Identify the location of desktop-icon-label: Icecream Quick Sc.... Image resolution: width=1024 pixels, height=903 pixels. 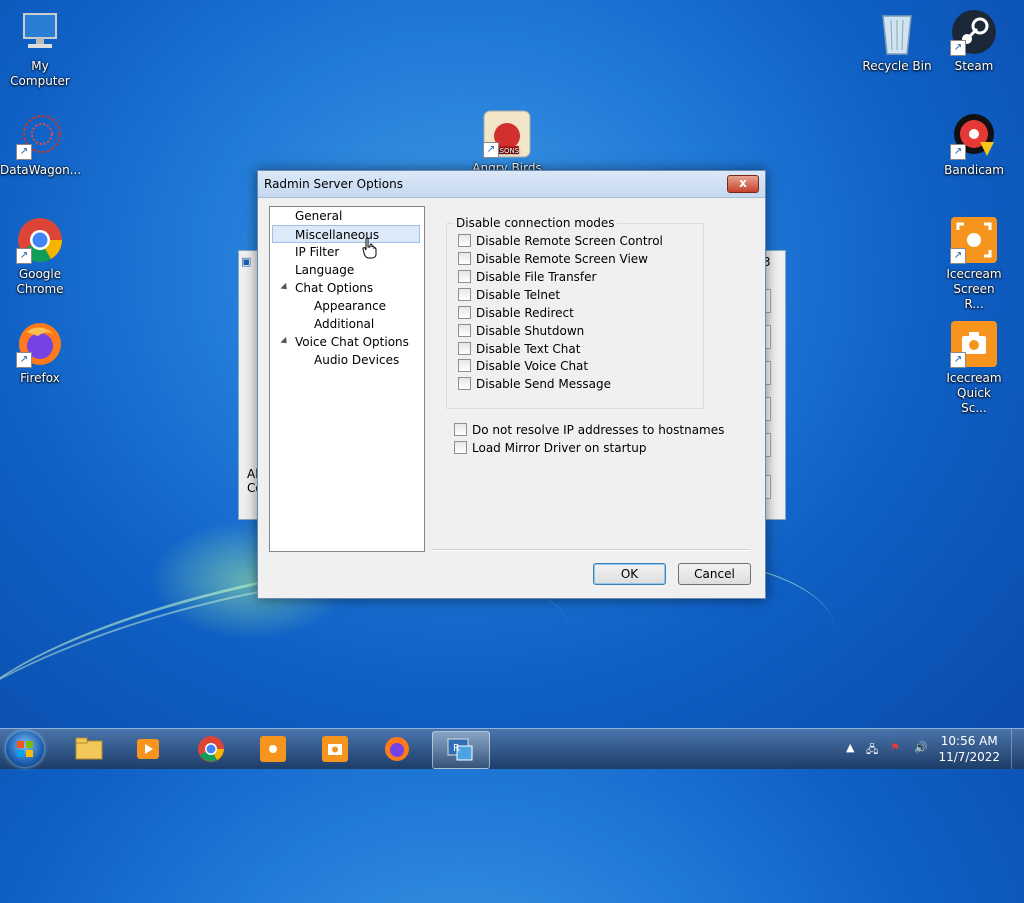
(974, 393).